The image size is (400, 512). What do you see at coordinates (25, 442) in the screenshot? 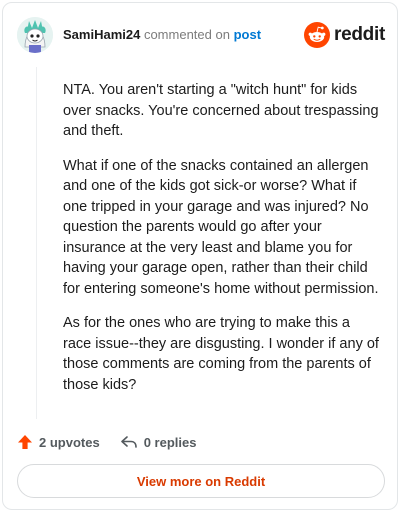
I see `upvote-arrow-icon` at bounding box center [25, 442].